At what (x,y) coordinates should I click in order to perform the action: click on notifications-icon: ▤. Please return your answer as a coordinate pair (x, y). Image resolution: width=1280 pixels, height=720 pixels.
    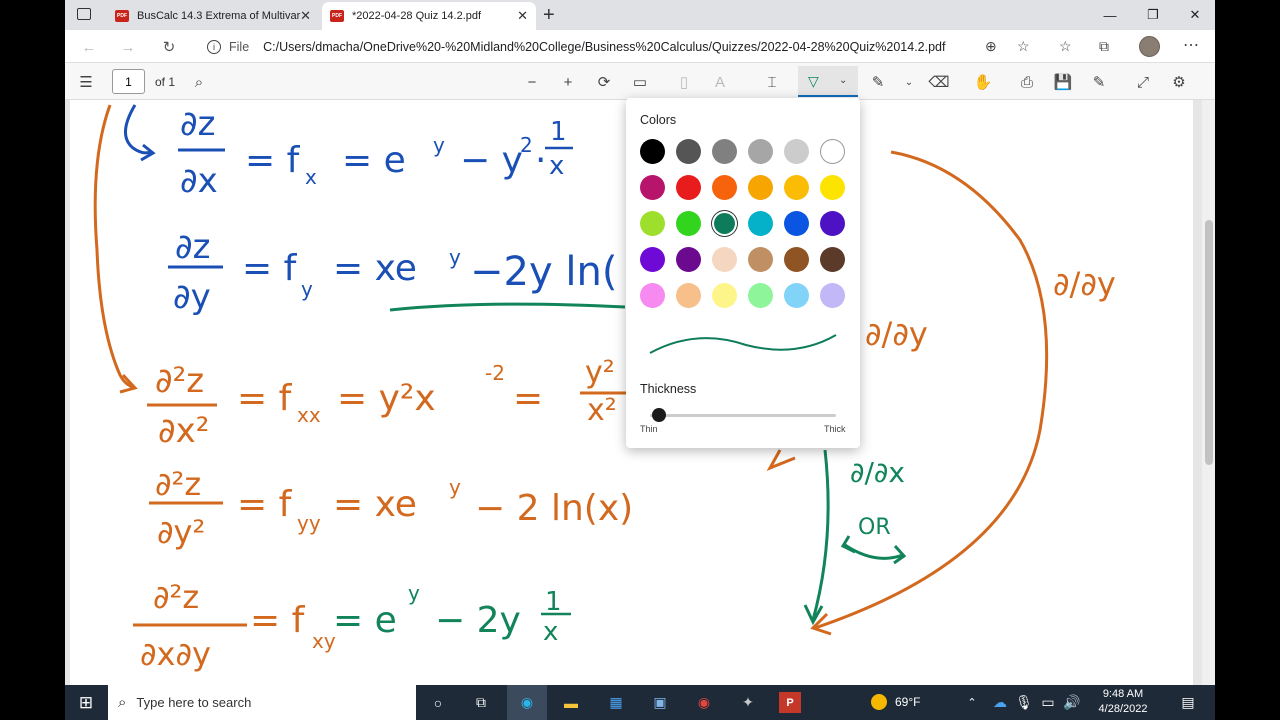
    Looking at the image, I should click on (1188, 702).